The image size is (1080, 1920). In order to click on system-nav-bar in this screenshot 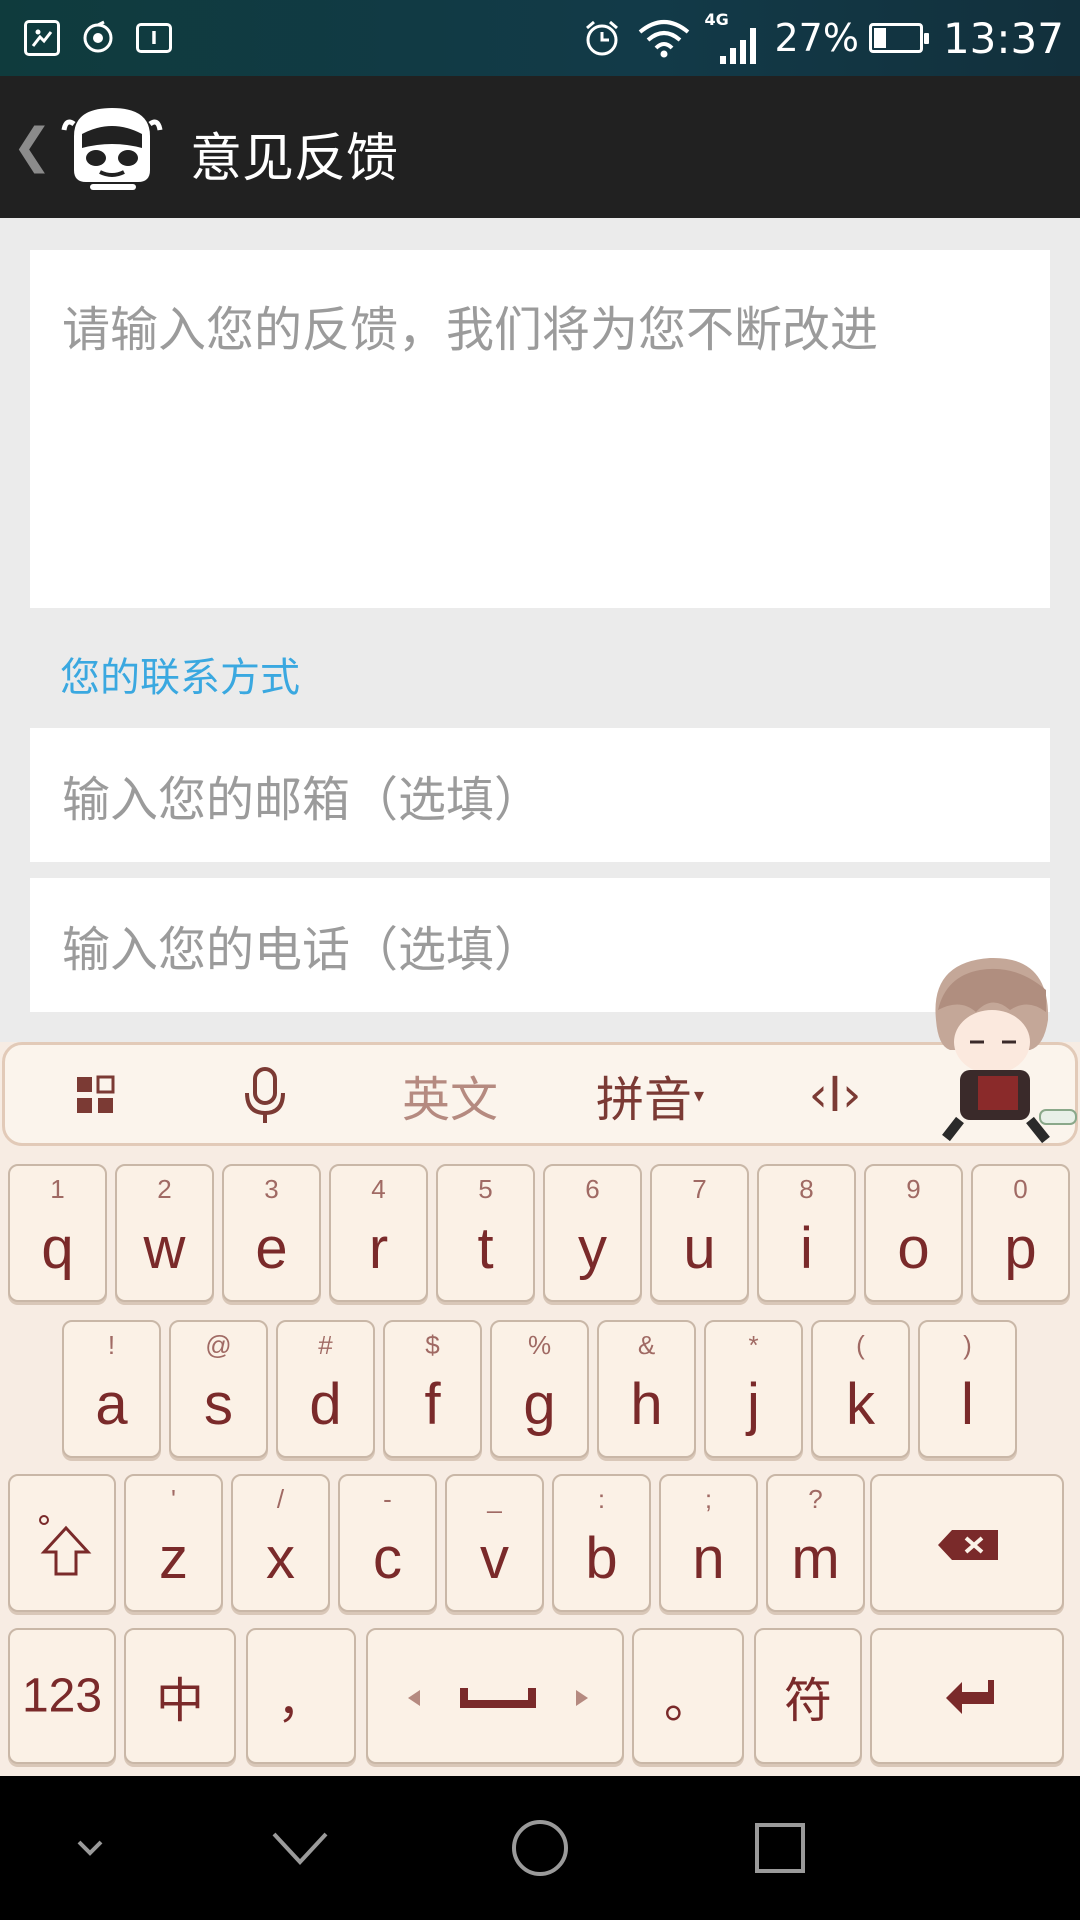, I will do `click(540, 1848)`.